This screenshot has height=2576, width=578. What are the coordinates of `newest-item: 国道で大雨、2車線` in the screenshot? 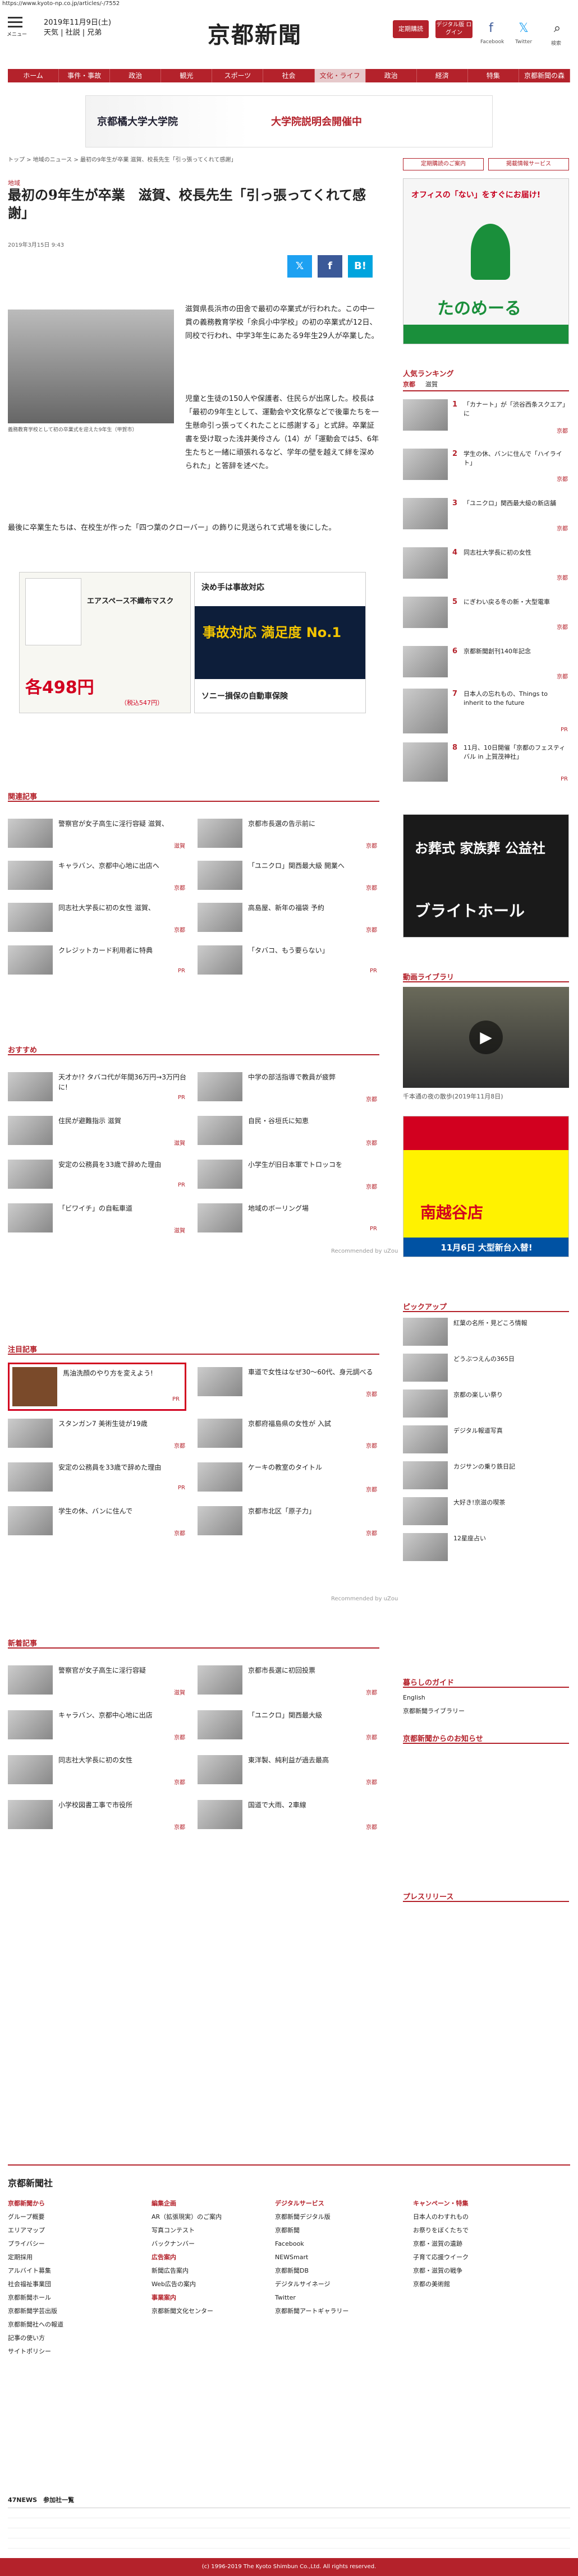 It's located at (312, 1805).